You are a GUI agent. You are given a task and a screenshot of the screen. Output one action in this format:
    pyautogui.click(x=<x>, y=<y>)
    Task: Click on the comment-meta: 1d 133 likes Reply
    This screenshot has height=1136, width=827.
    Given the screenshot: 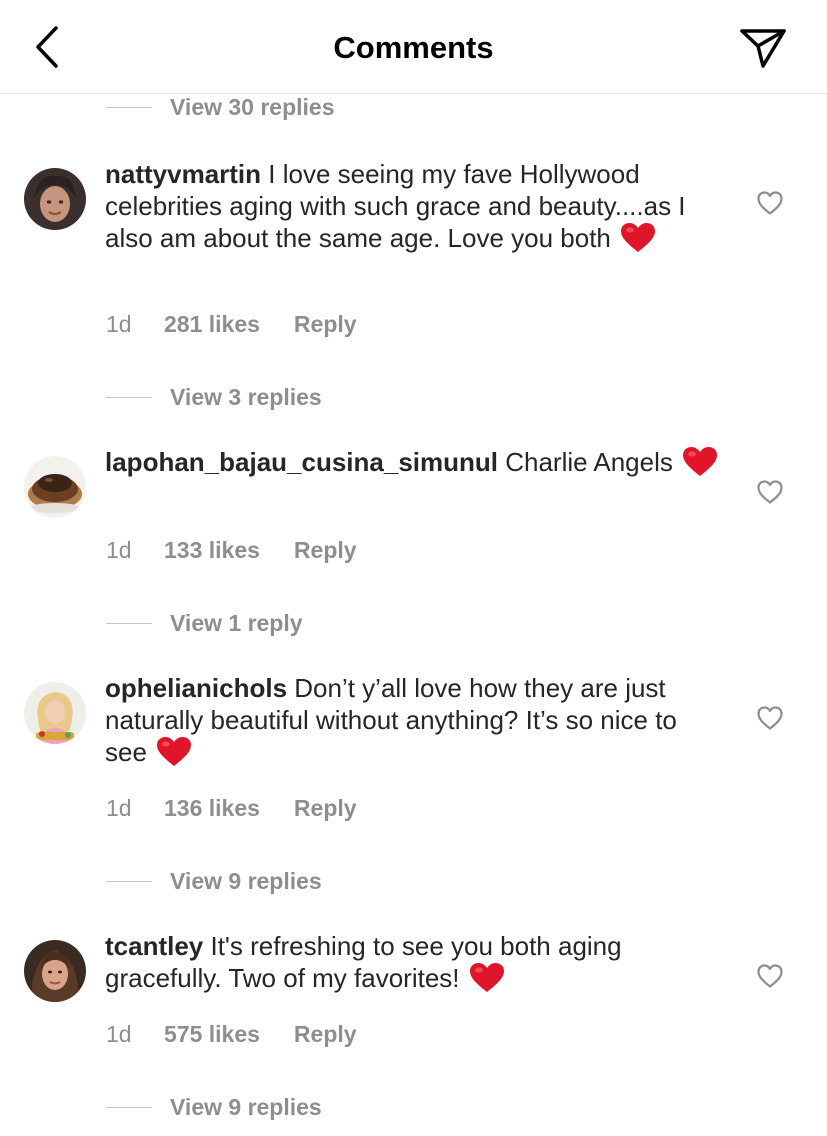 What is the action you would take?
    pyautogui.click(x=231, y=550)
    